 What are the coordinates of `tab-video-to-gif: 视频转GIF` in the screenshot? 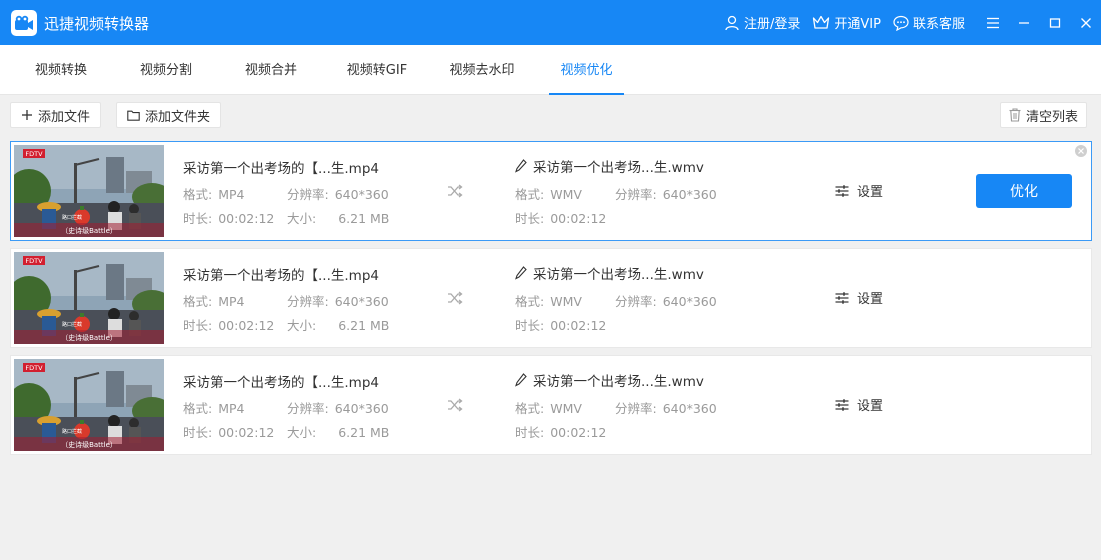 It's located at (377, 70).